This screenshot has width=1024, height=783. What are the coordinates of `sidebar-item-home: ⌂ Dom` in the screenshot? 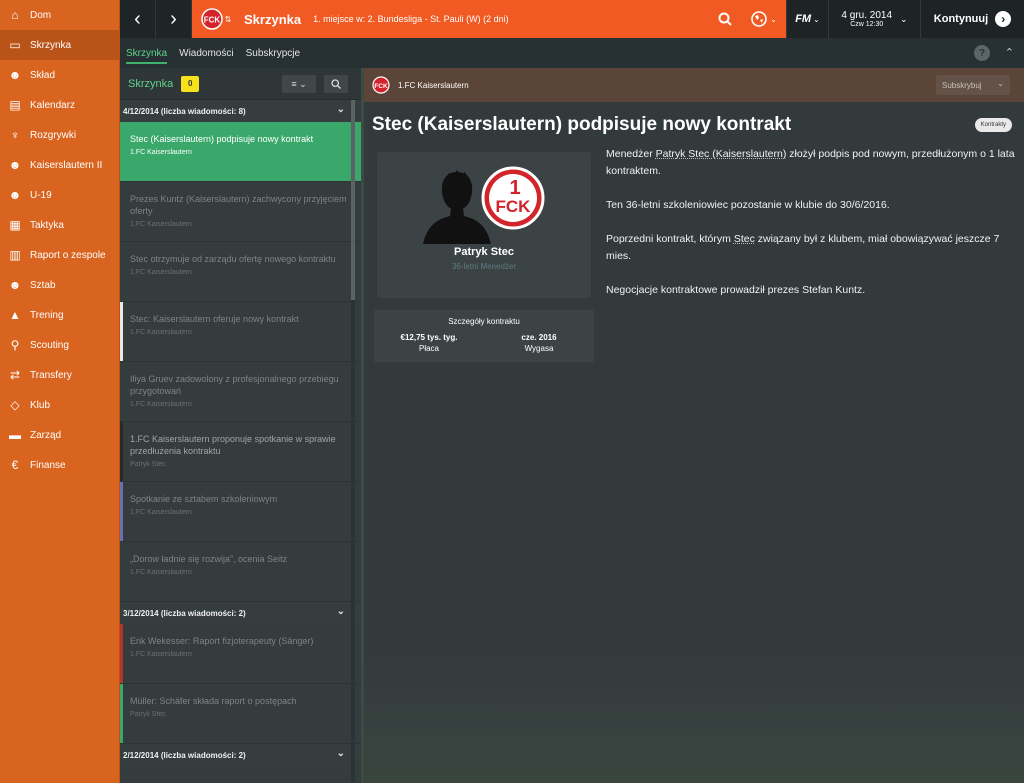 It's located at (59, 15).